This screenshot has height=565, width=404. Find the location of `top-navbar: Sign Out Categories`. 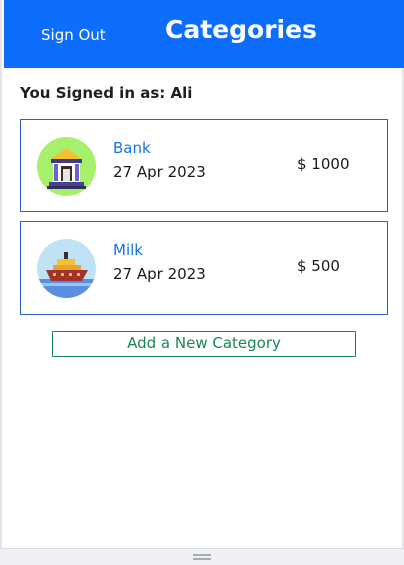

top-navbar: Sign Out Categories is located at coordinates (204, 34).